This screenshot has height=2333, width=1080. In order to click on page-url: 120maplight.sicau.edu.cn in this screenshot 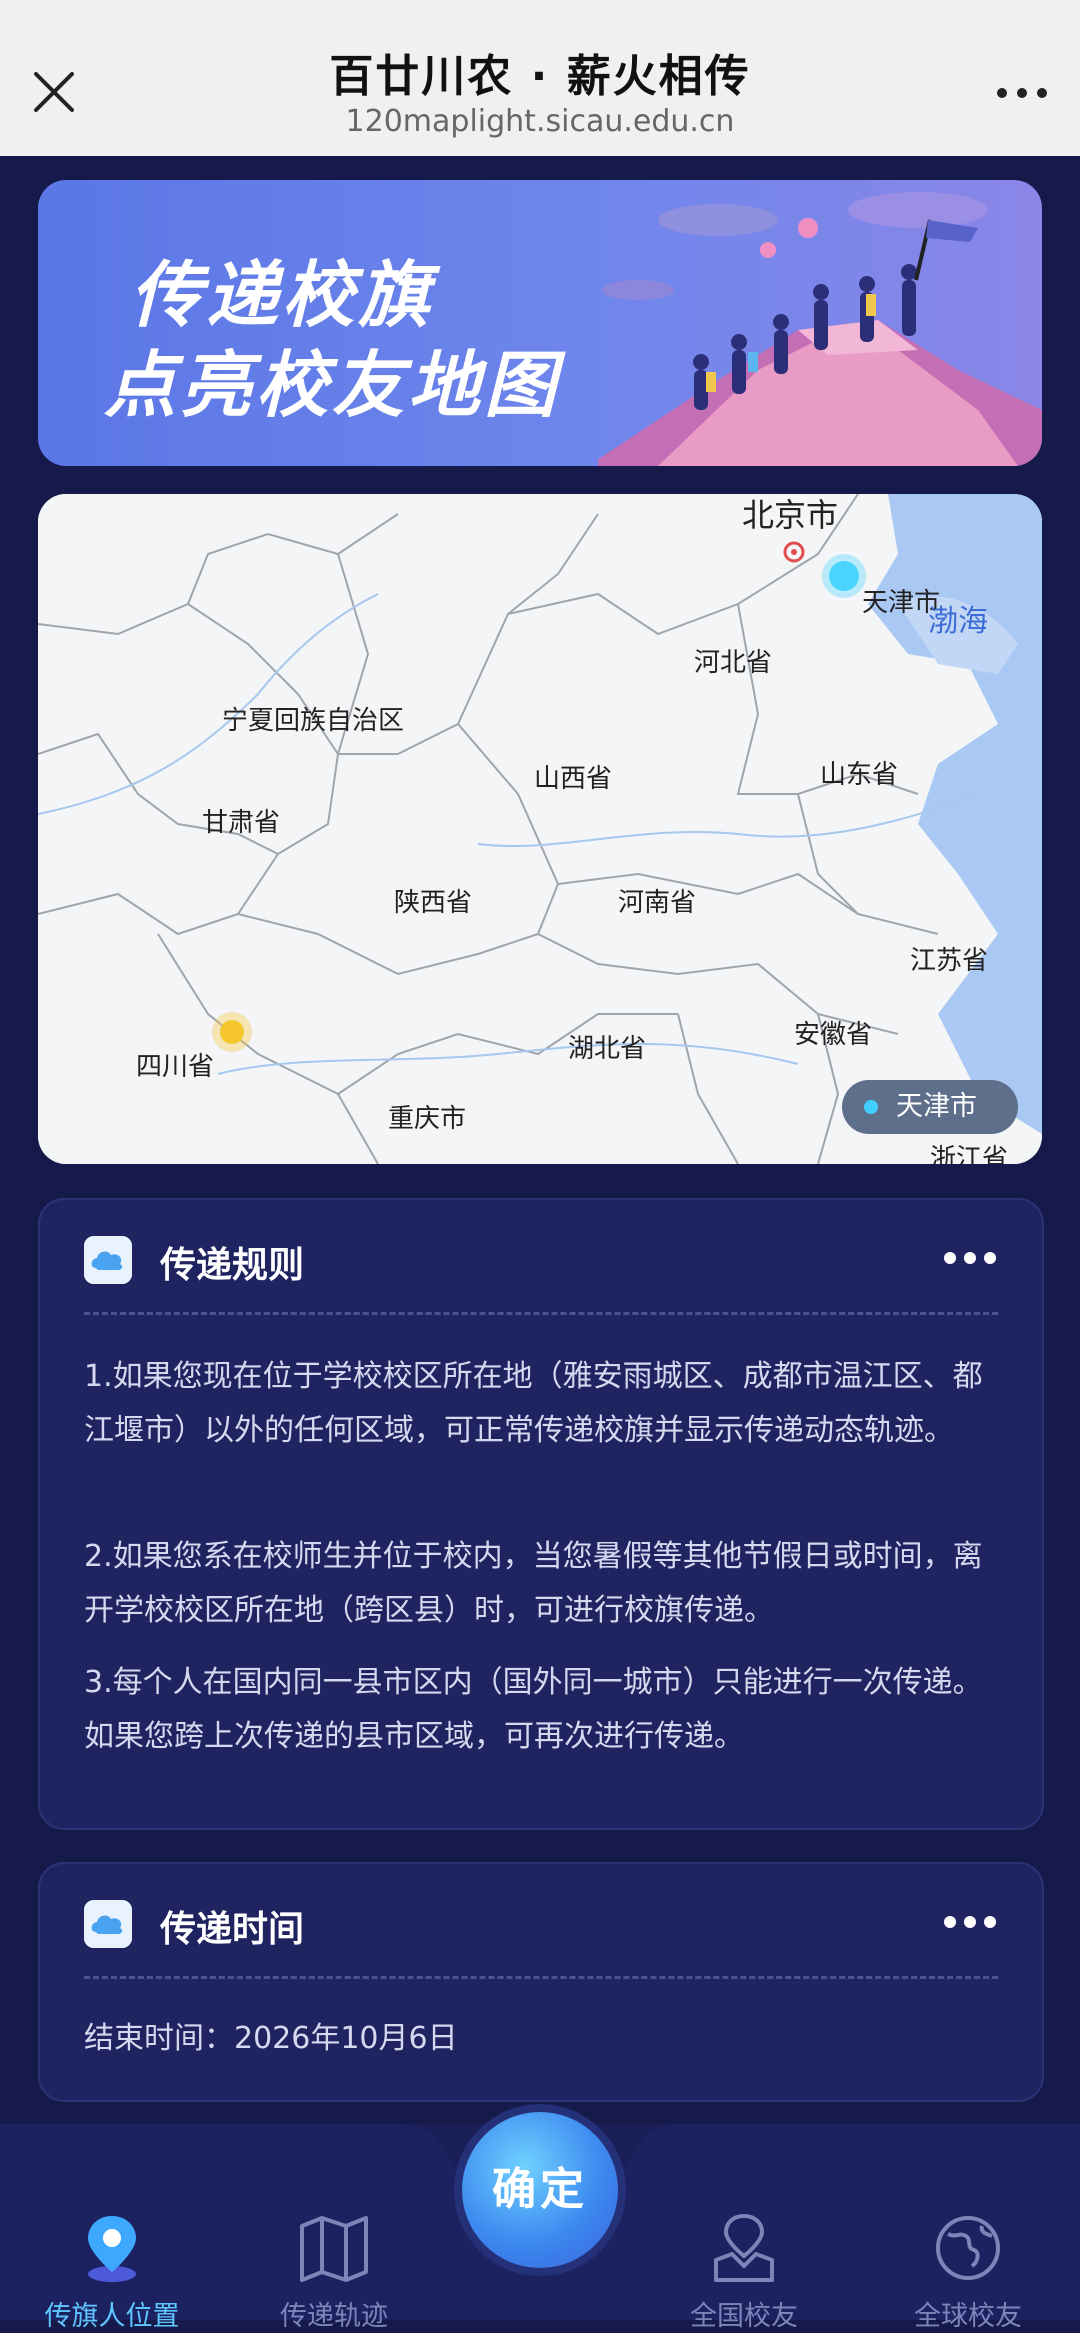, I will do `click(540, 121)`.